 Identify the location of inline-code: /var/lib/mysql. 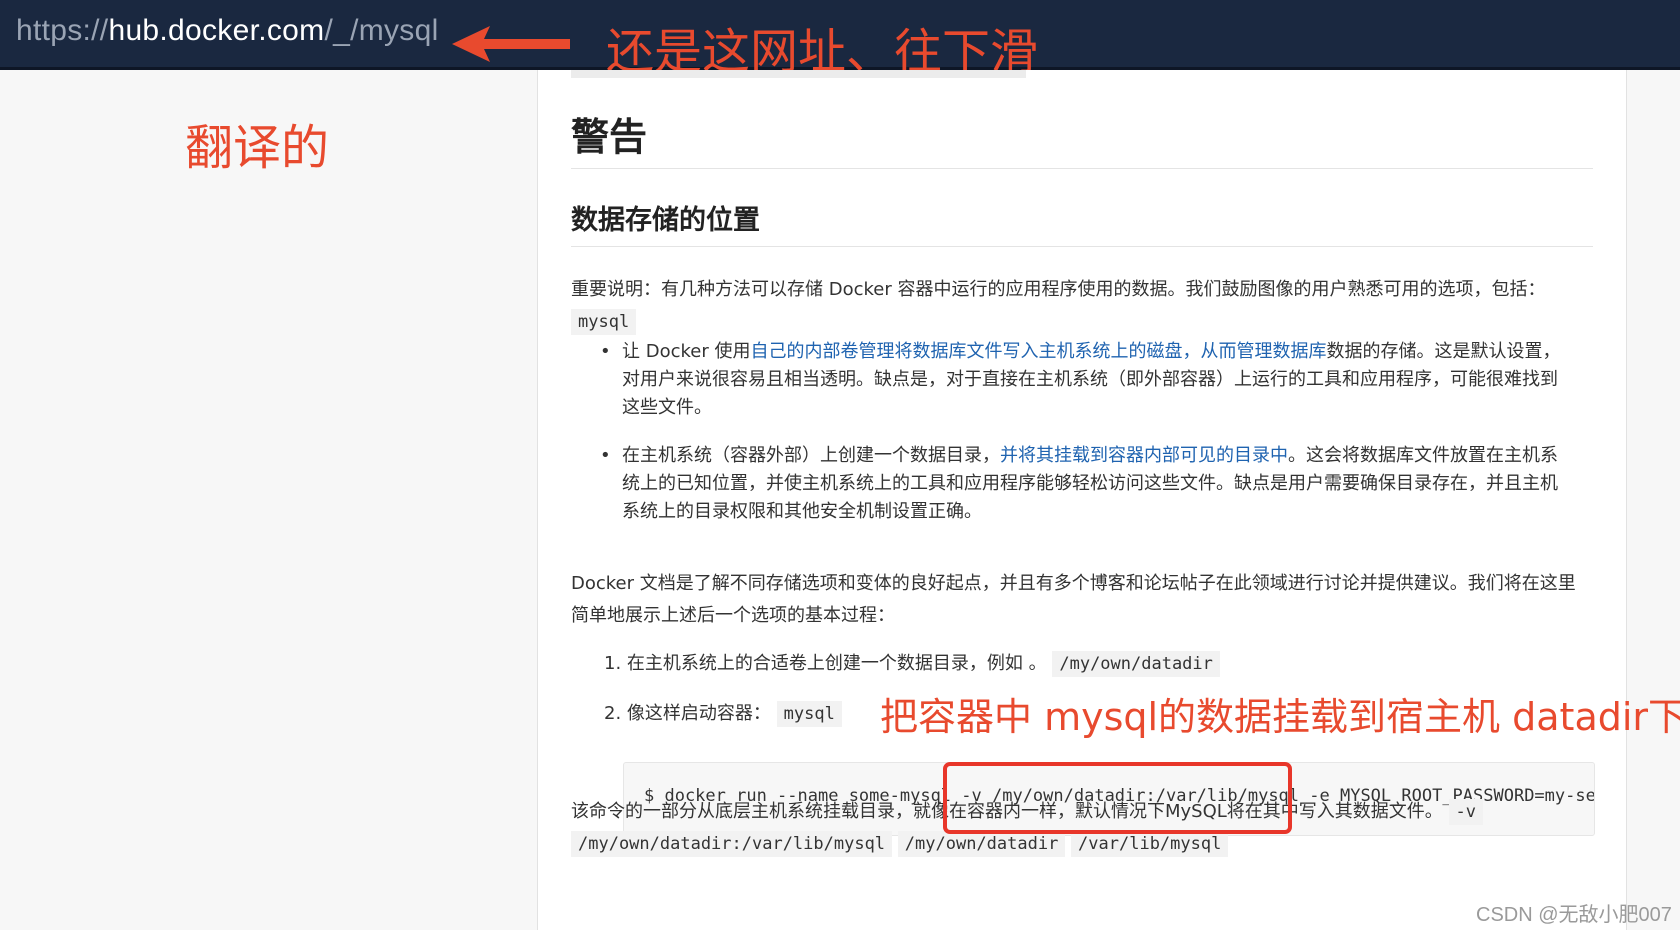
(1150, 844).